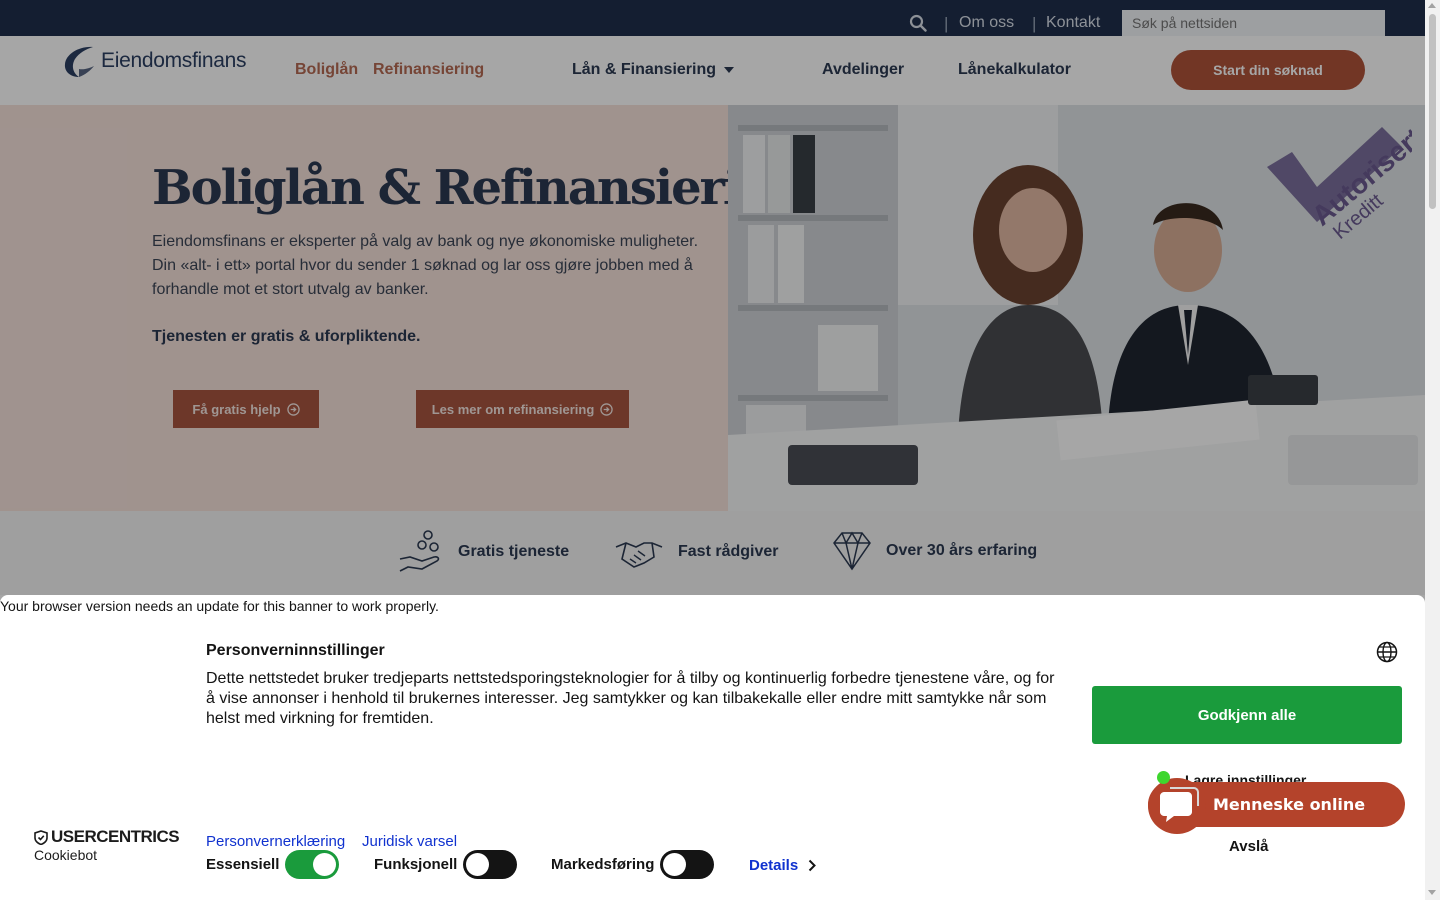  Describe the element at coordinates (1073, 23) in the screenshot. I see `kontakt-link: Kontakt` at that location.